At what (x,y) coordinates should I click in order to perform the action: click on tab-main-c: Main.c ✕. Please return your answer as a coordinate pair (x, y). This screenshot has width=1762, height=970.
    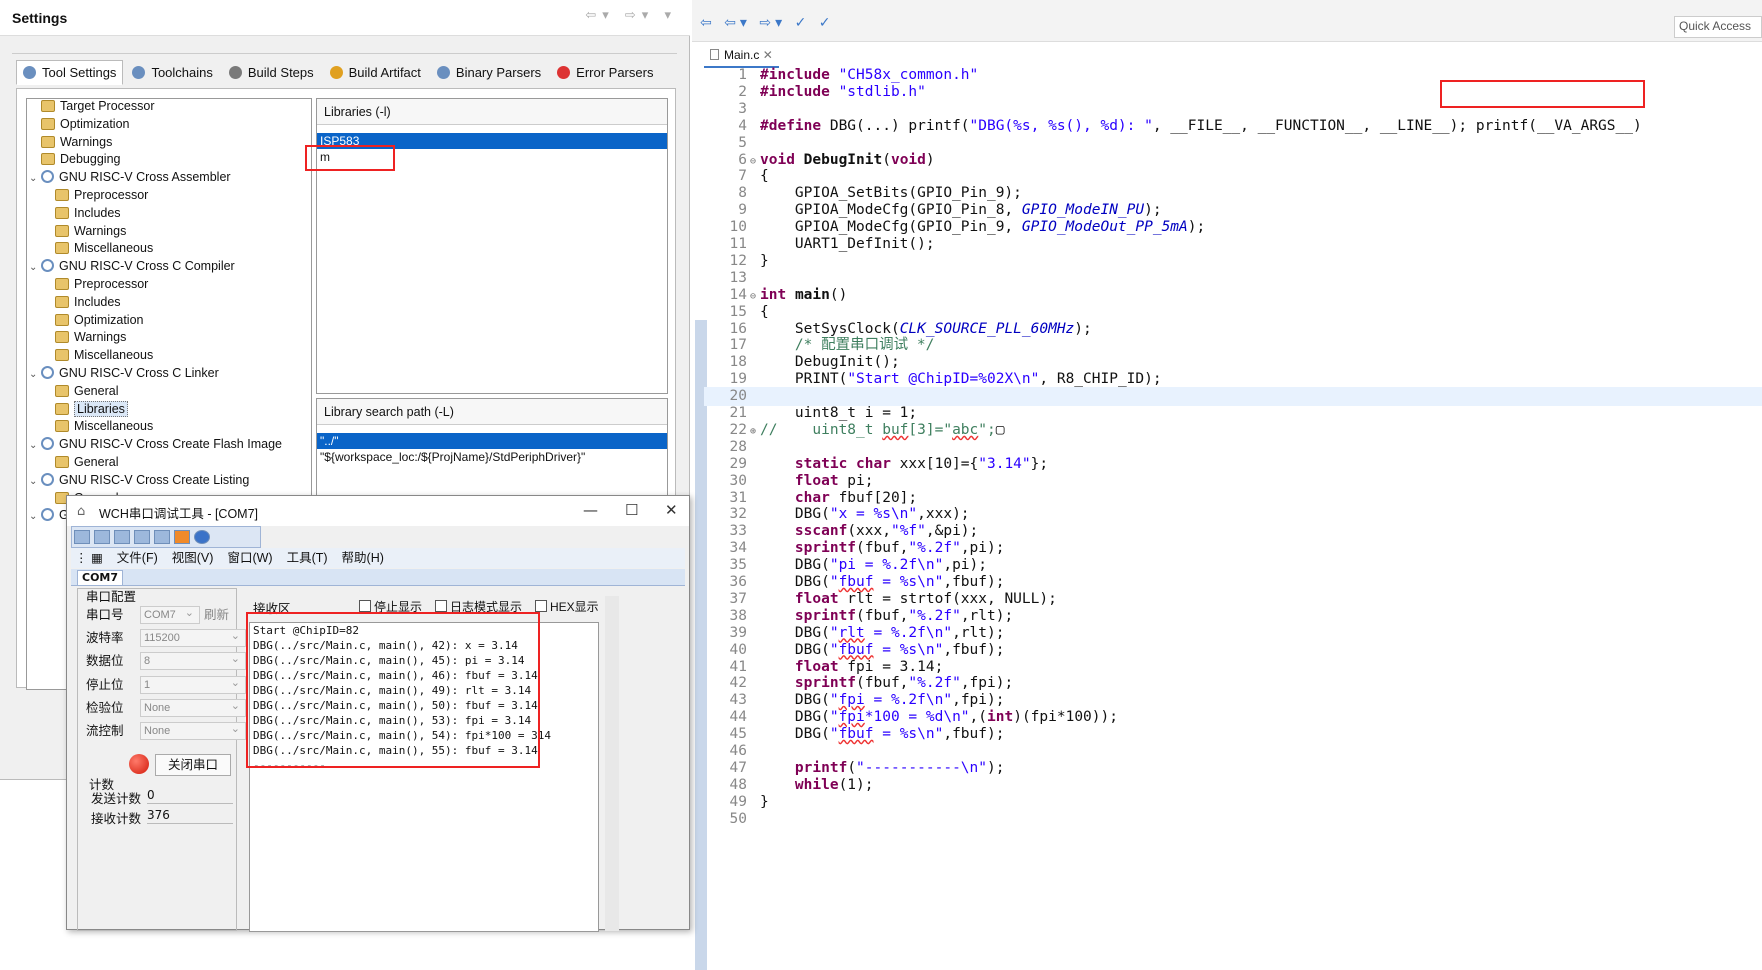
    Looking at the image, I should click on (741, 57).